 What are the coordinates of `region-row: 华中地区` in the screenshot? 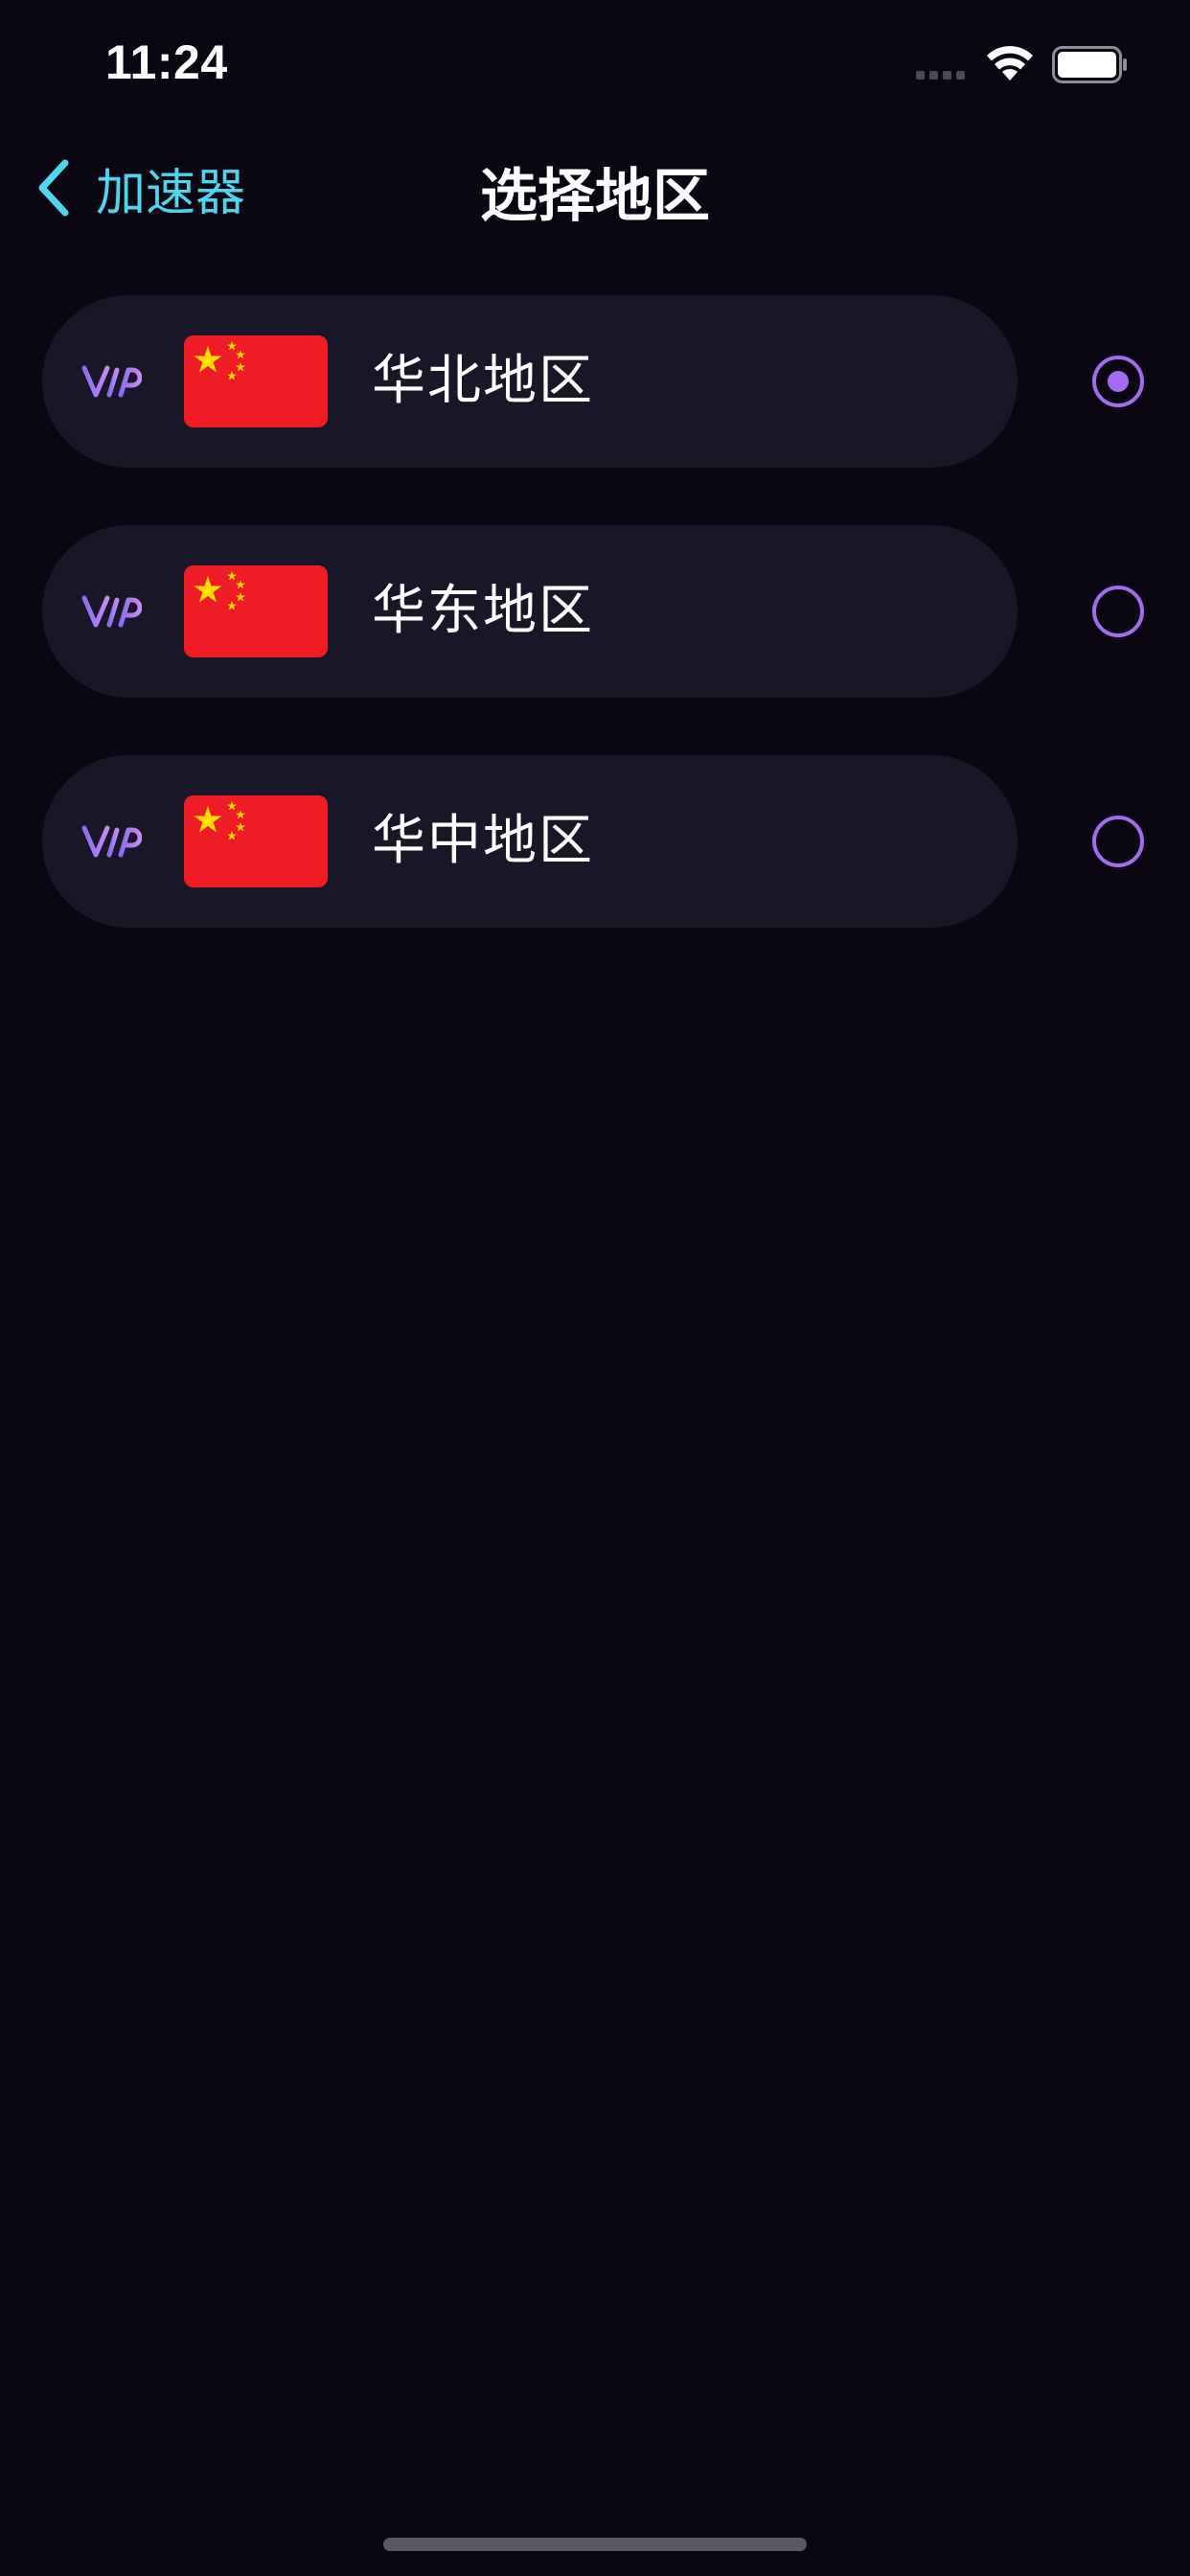 It's located at (595, 841).